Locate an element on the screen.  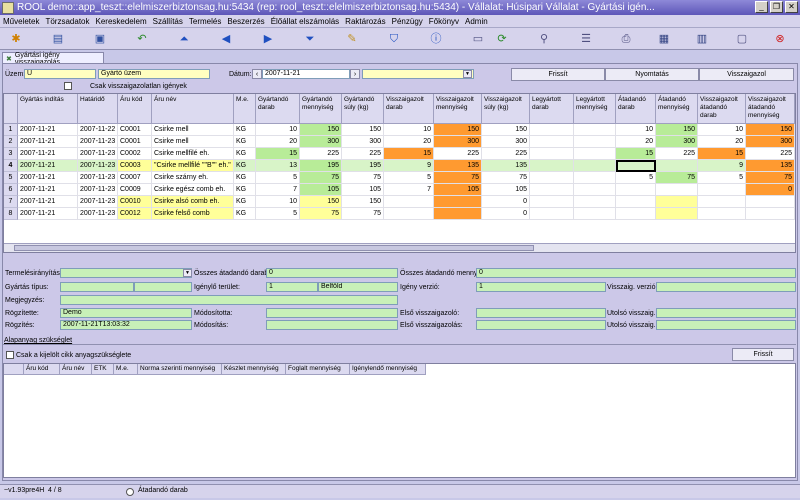
cell-handover-pcs: 15 is located at coordinates (636, 154).